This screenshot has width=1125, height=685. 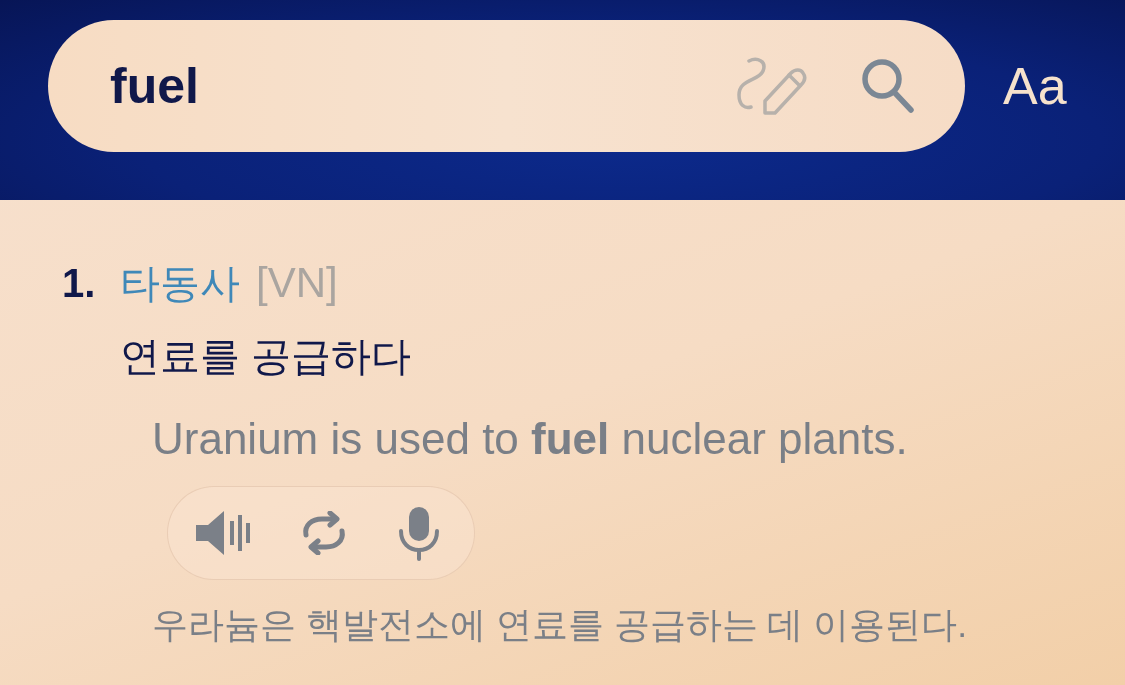 I want to click on search-icon, so click(x=888, y=86).